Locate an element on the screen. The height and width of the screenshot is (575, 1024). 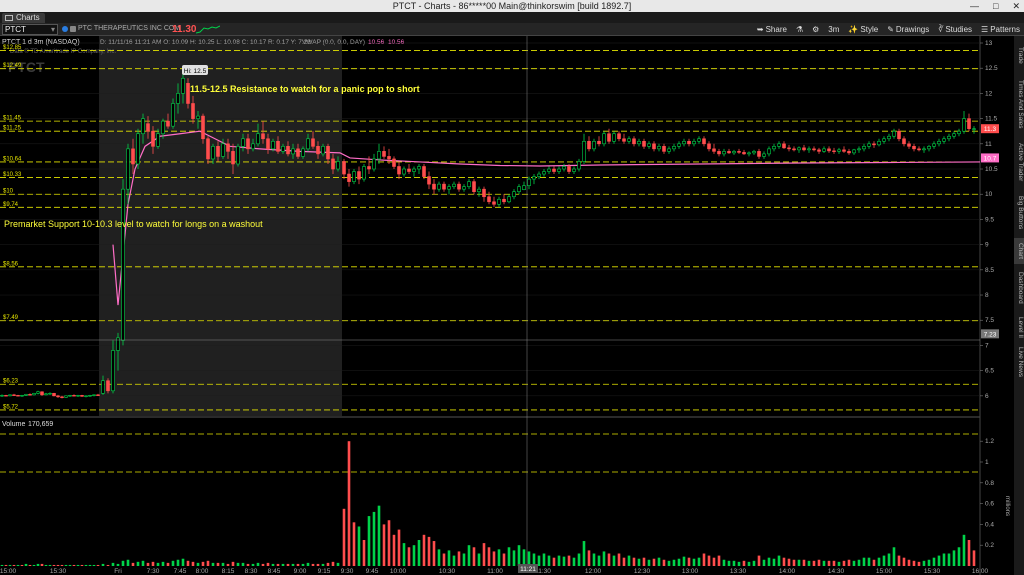
volume-axis-label: 1 is located at coordinates (987, 462).